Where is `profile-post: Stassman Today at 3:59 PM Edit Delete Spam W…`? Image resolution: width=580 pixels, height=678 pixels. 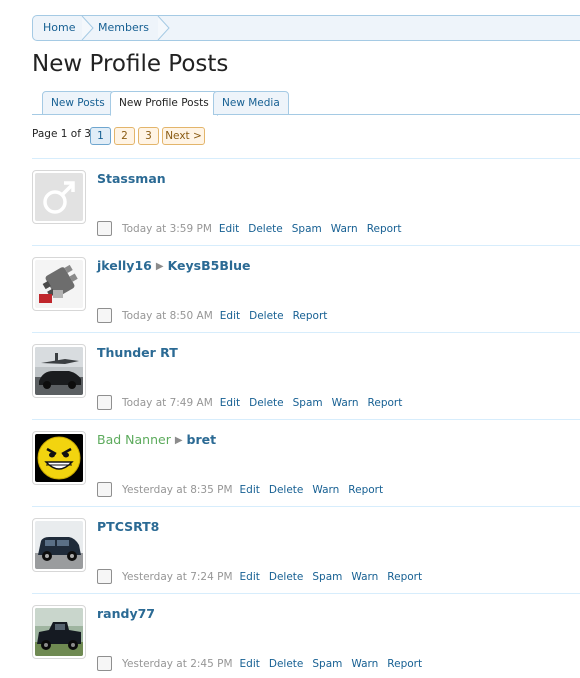 profile-post: Stassman Today at 3:59 PM Edit Delete Spam W… is located at coordinates (306, 201).